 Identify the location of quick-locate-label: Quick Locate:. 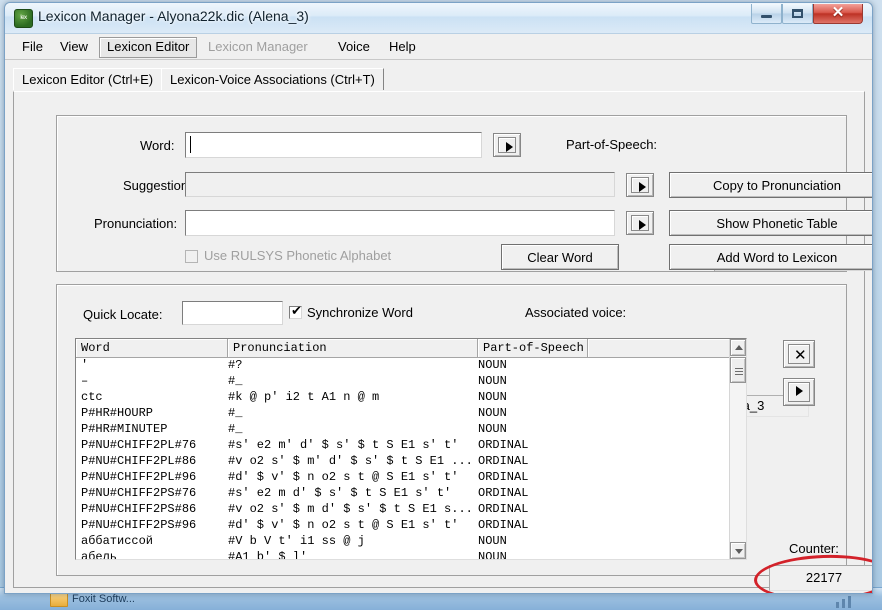
(123, 314).